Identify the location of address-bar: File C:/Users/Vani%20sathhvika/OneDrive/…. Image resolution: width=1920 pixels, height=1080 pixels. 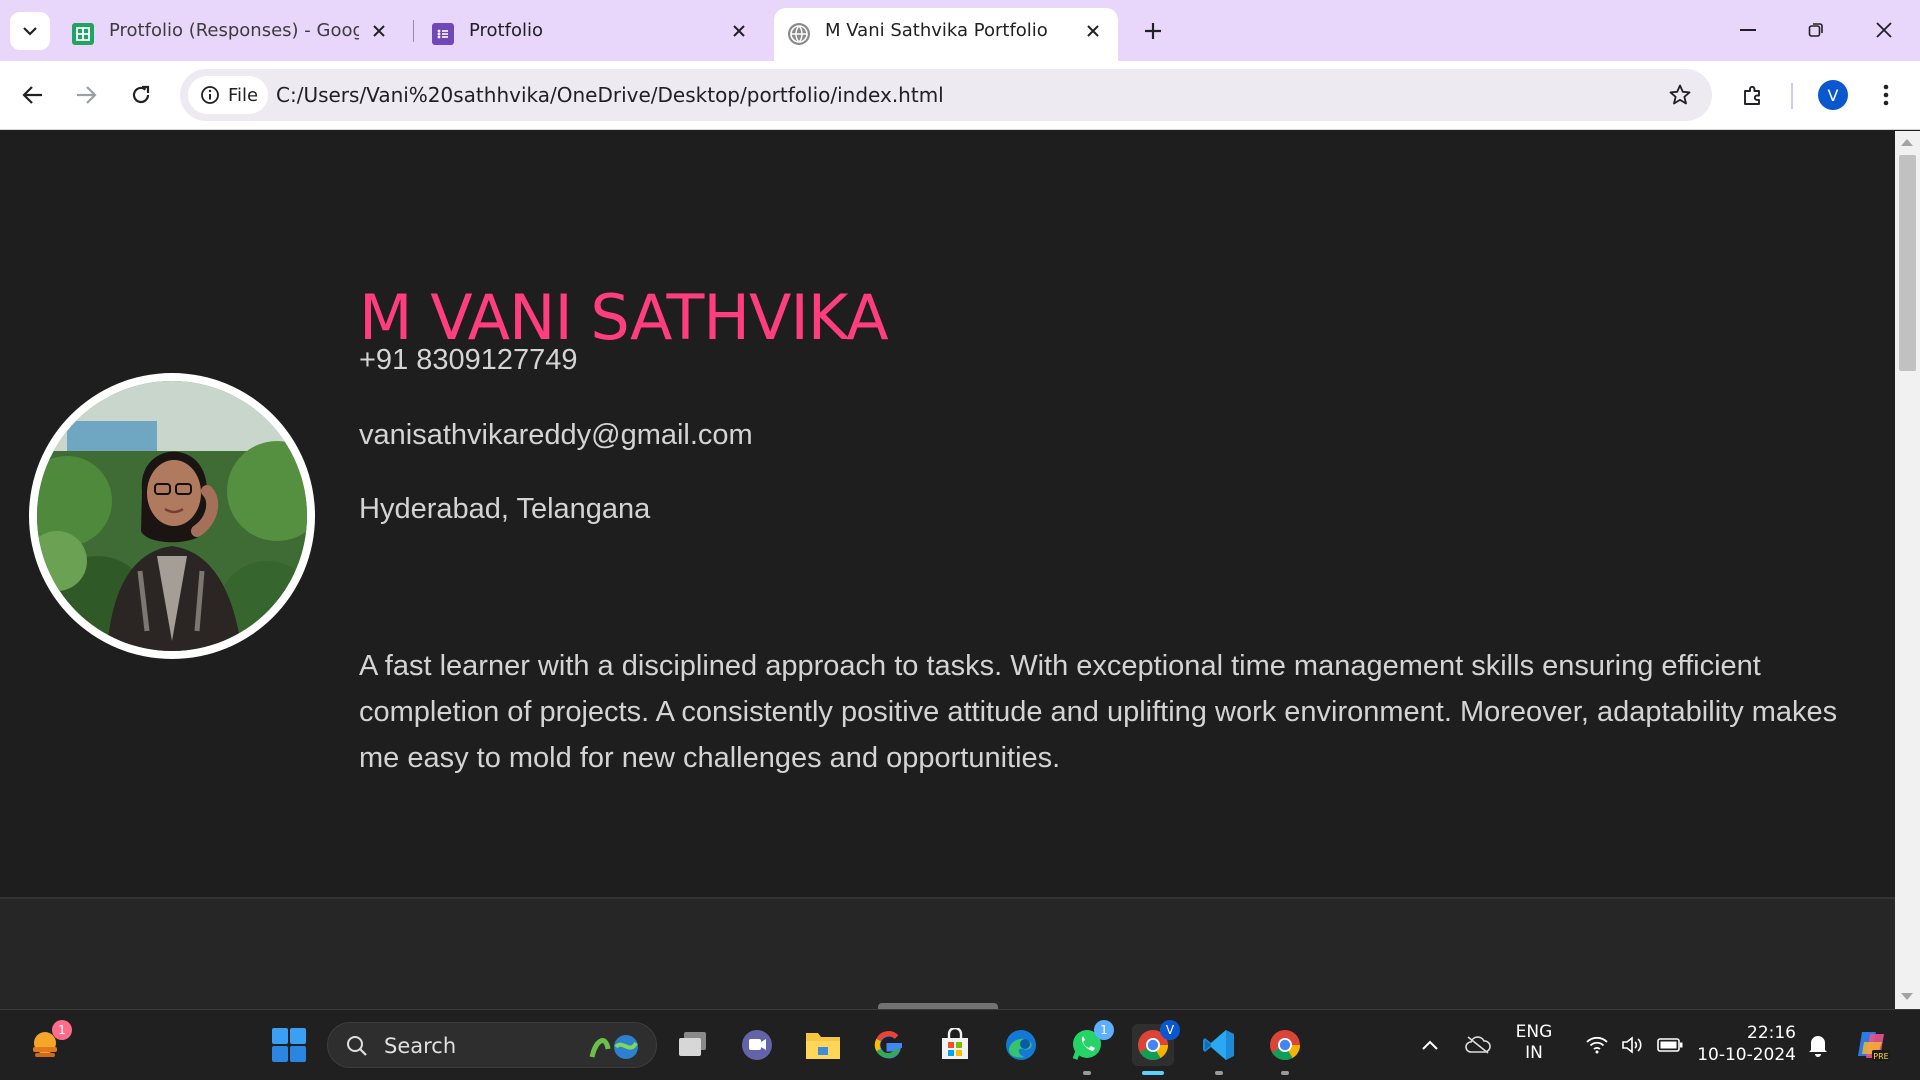
(946, 95).